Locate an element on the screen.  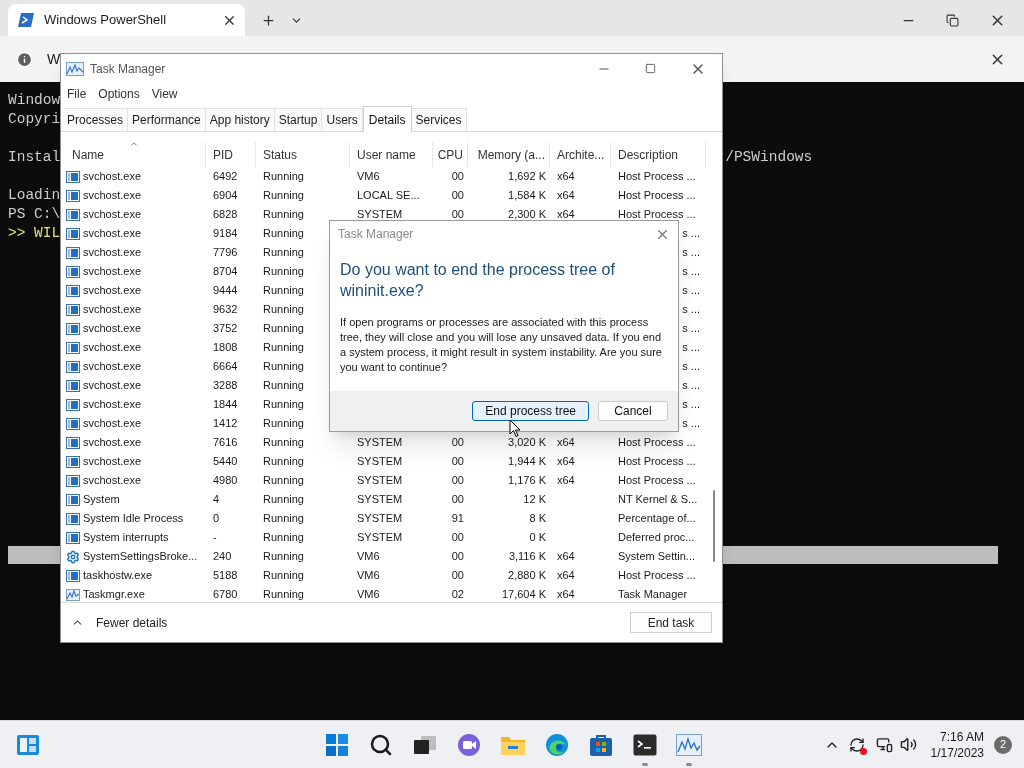
table-cell-text: 1,692 K is located at coordinates (527, 177).